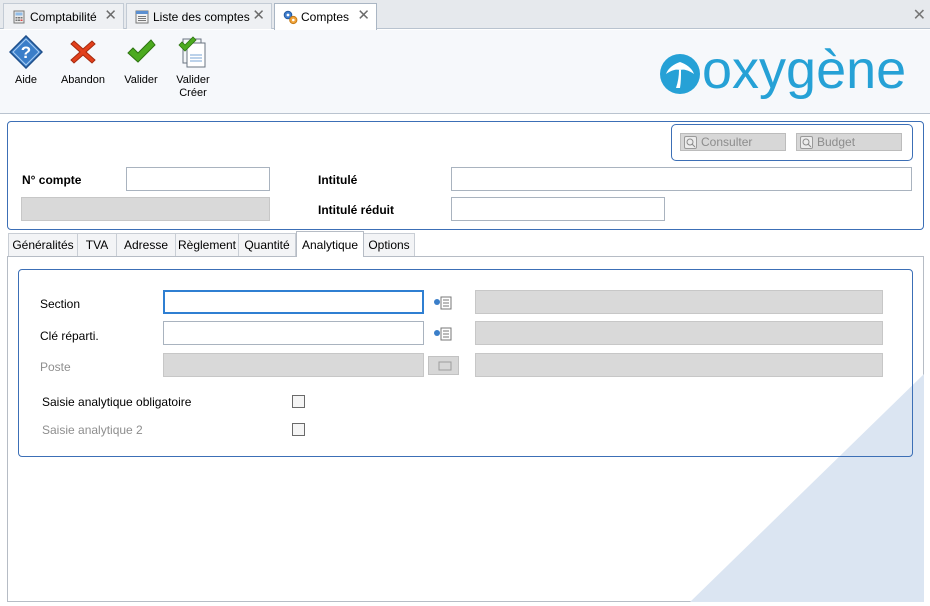  I want to click on aide-label: Aide, so click(26, 80).